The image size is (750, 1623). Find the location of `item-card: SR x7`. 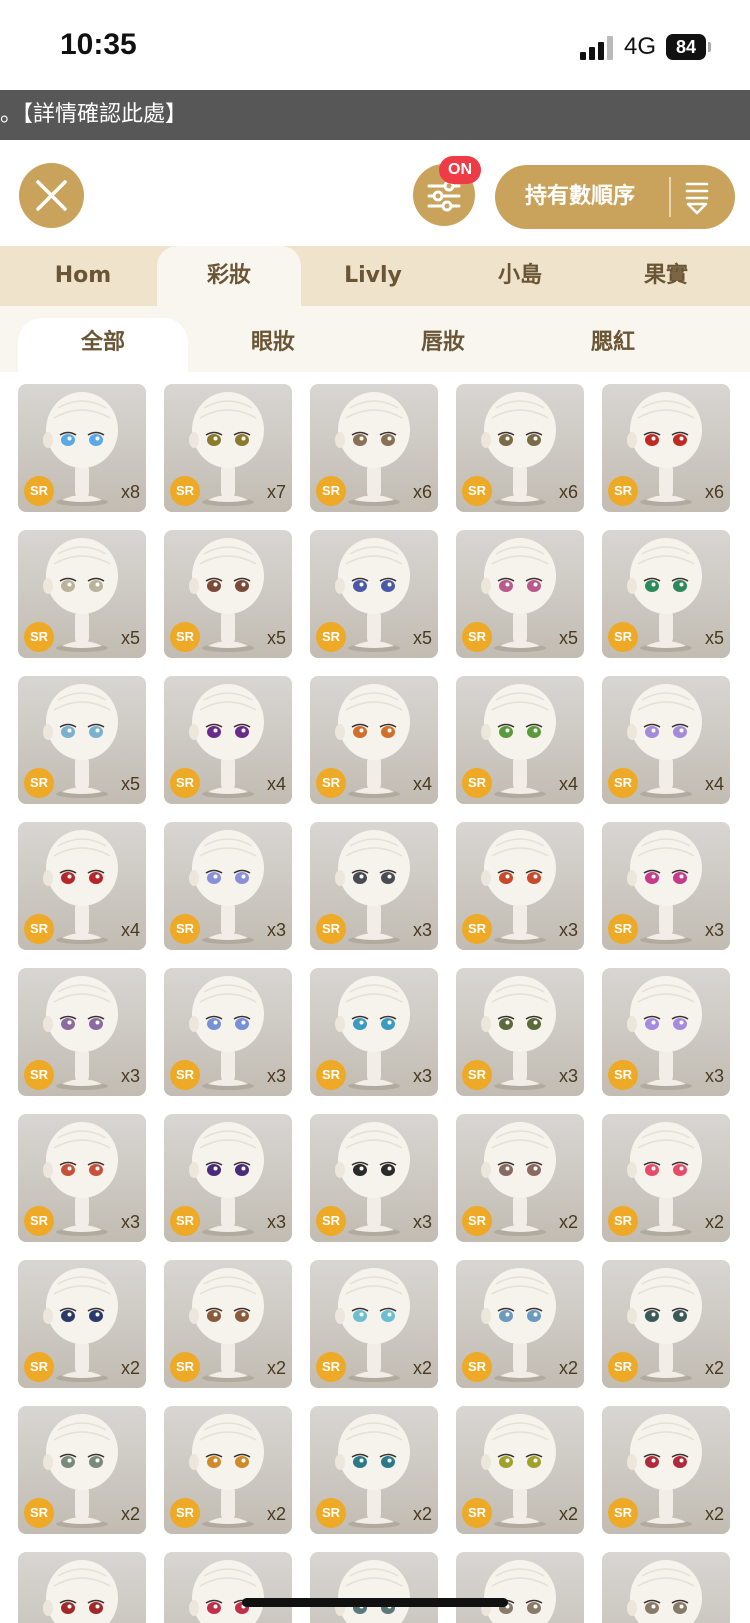

item-card: SR x7 is located at coordinates (228, 448).